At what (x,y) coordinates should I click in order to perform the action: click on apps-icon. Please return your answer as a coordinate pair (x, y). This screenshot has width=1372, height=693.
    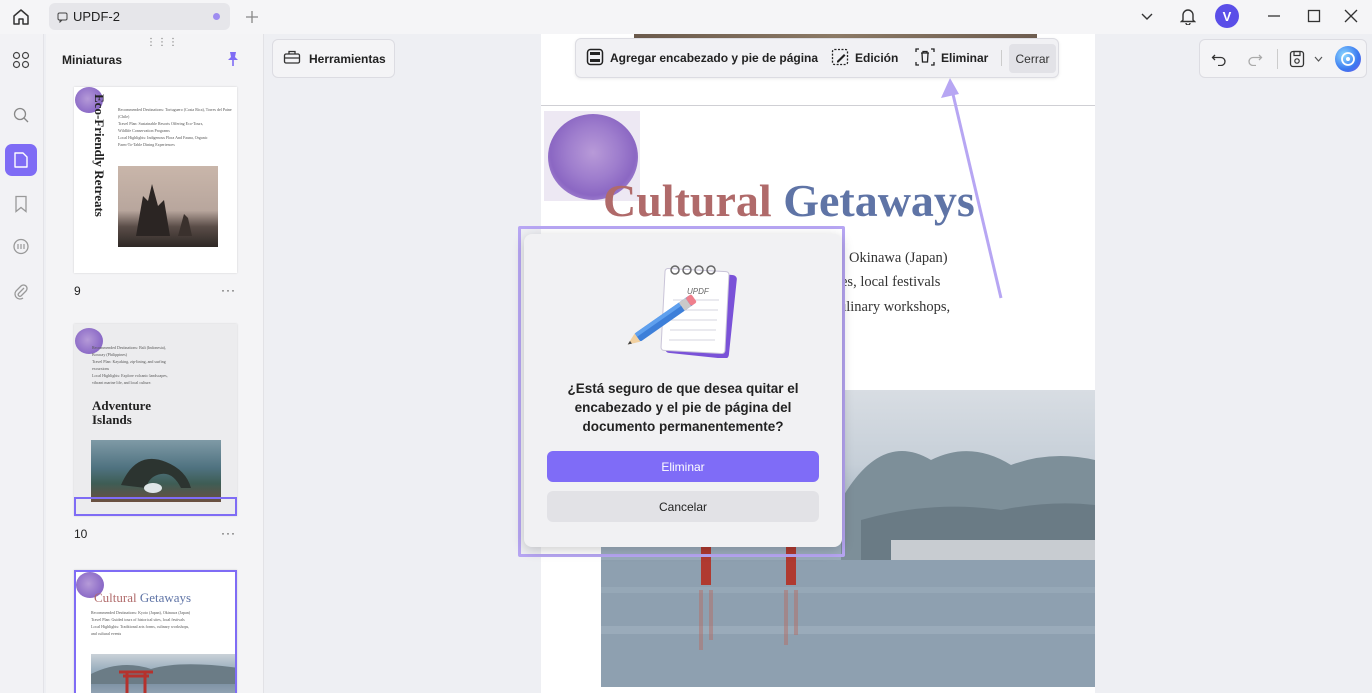
    Looking at the image, I should click on (21, 60).